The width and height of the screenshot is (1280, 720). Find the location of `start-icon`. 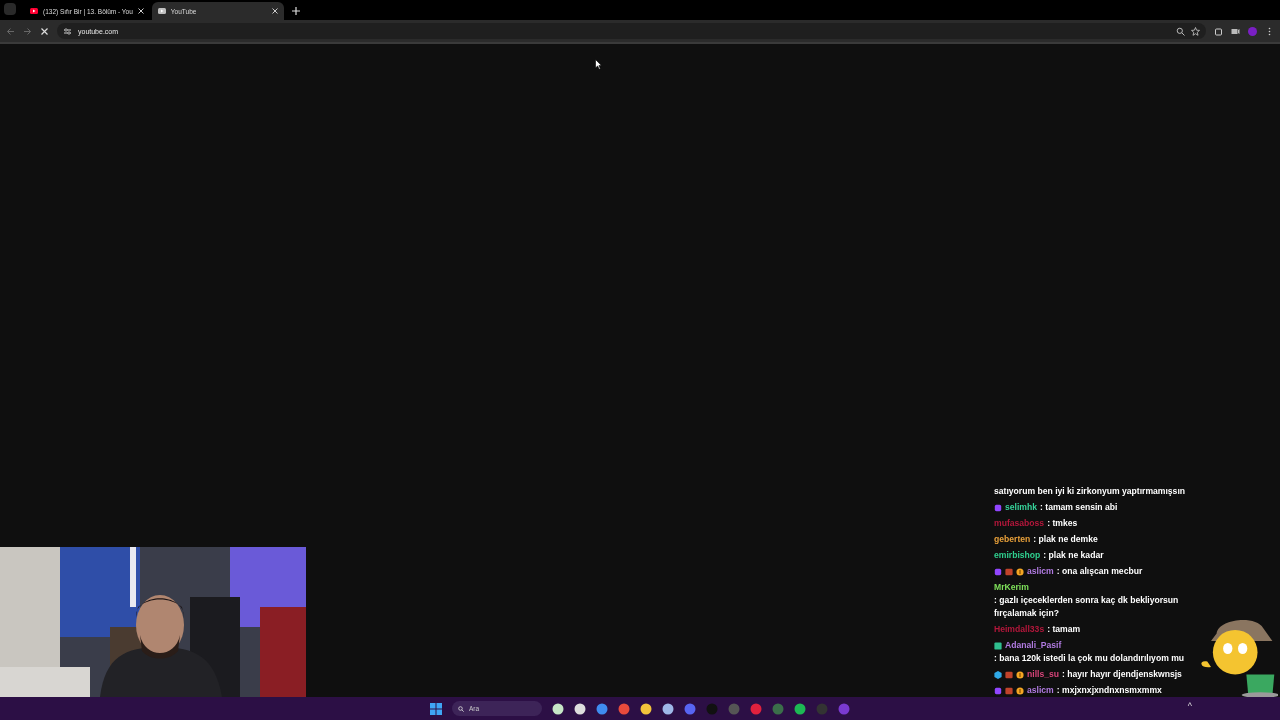

start-icon is located at coordinates (436, 708).